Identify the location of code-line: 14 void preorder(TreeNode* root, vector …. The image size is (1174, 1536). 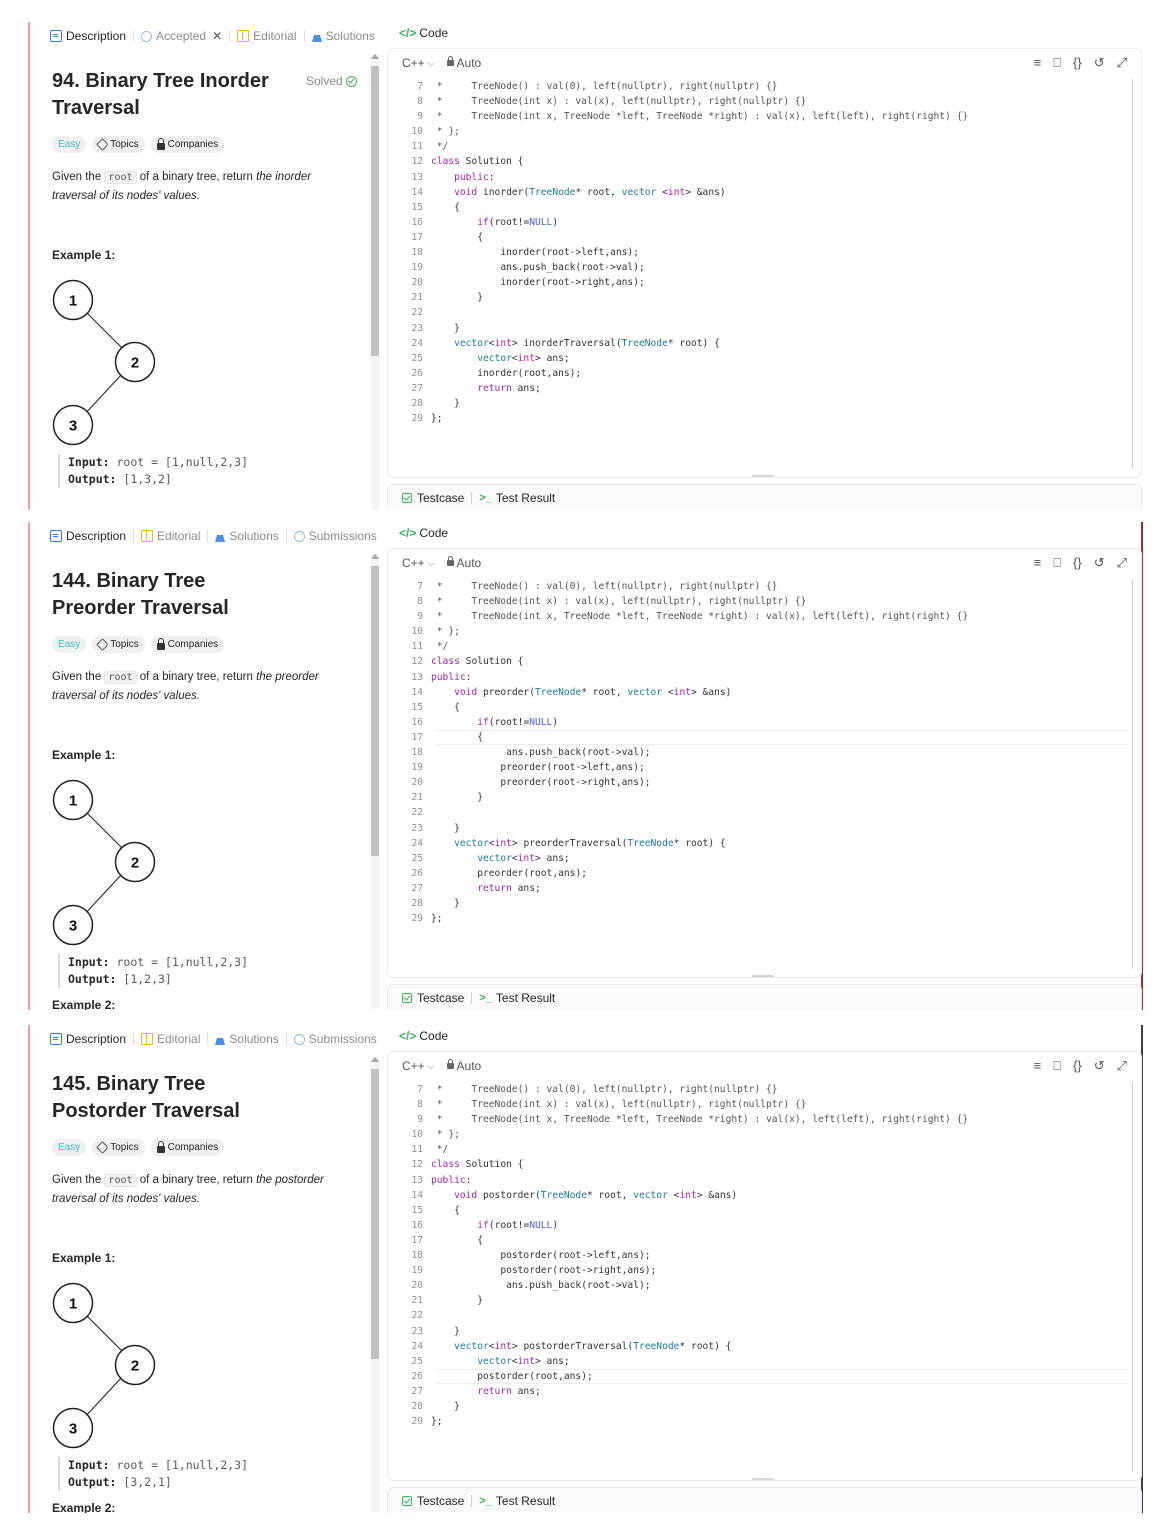
(758, 692).